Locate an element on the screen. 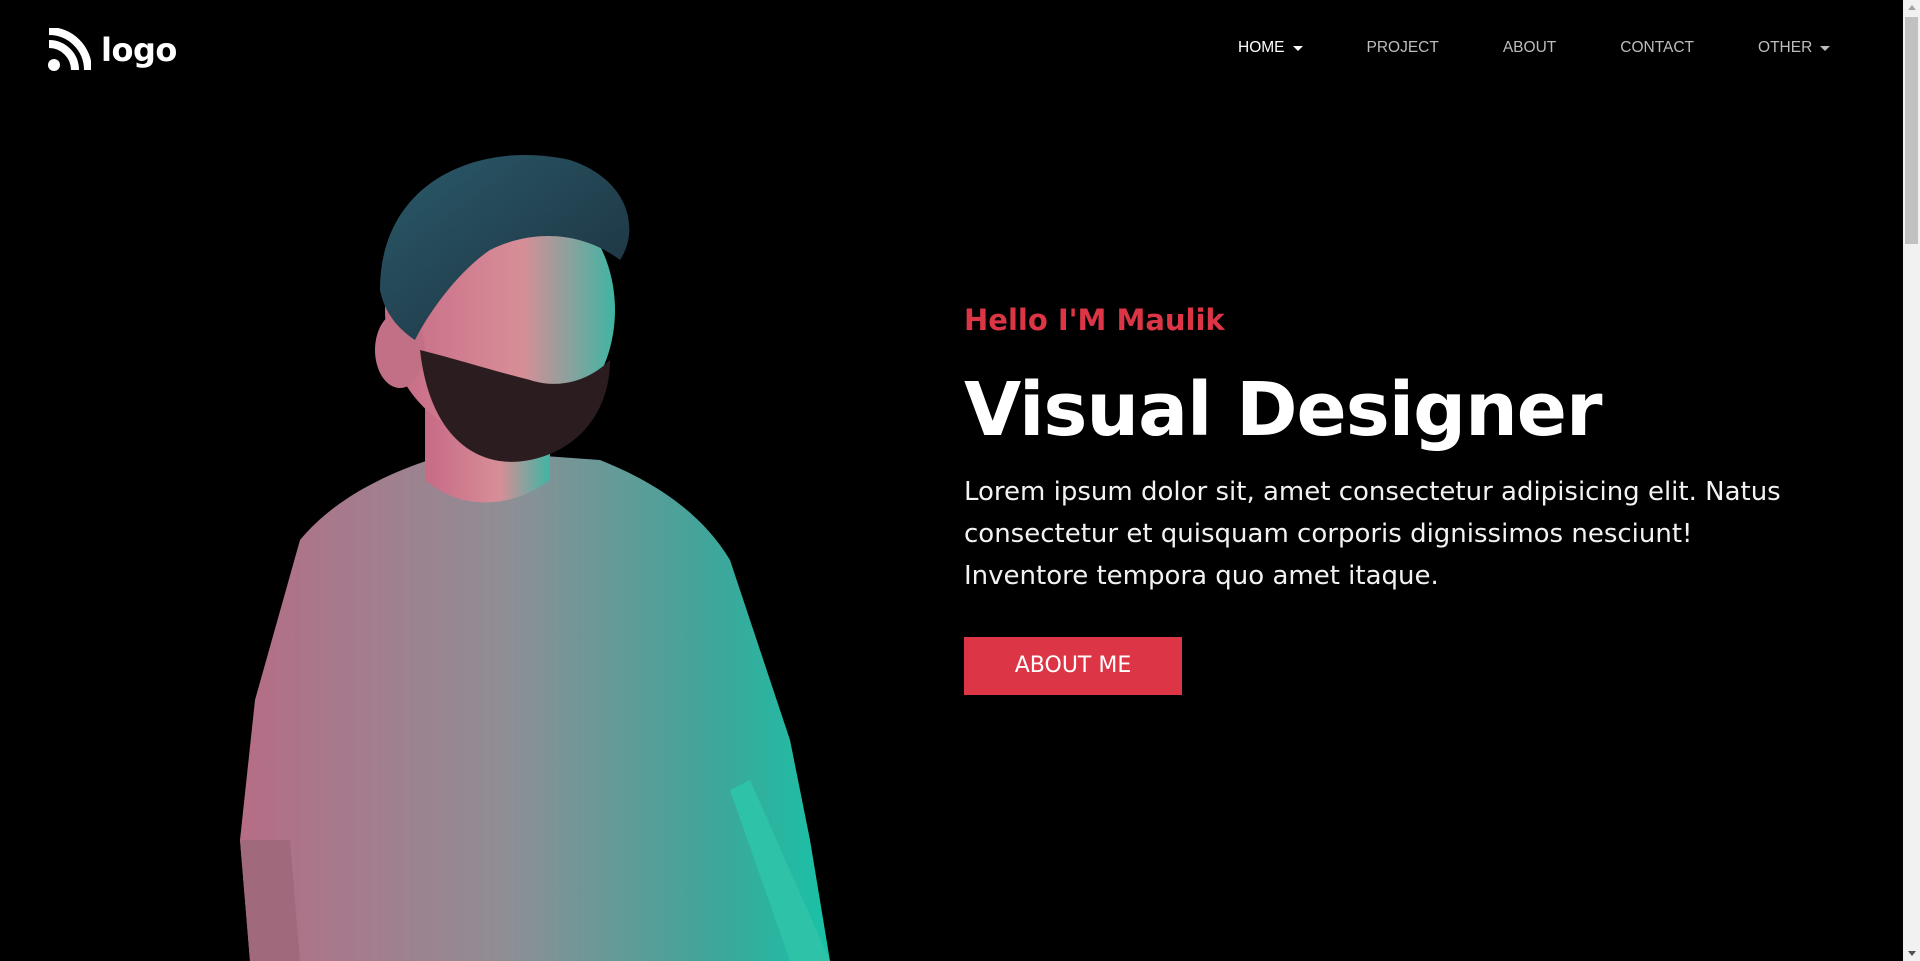  brand-logo: logo is located at coordinates (112, 50).